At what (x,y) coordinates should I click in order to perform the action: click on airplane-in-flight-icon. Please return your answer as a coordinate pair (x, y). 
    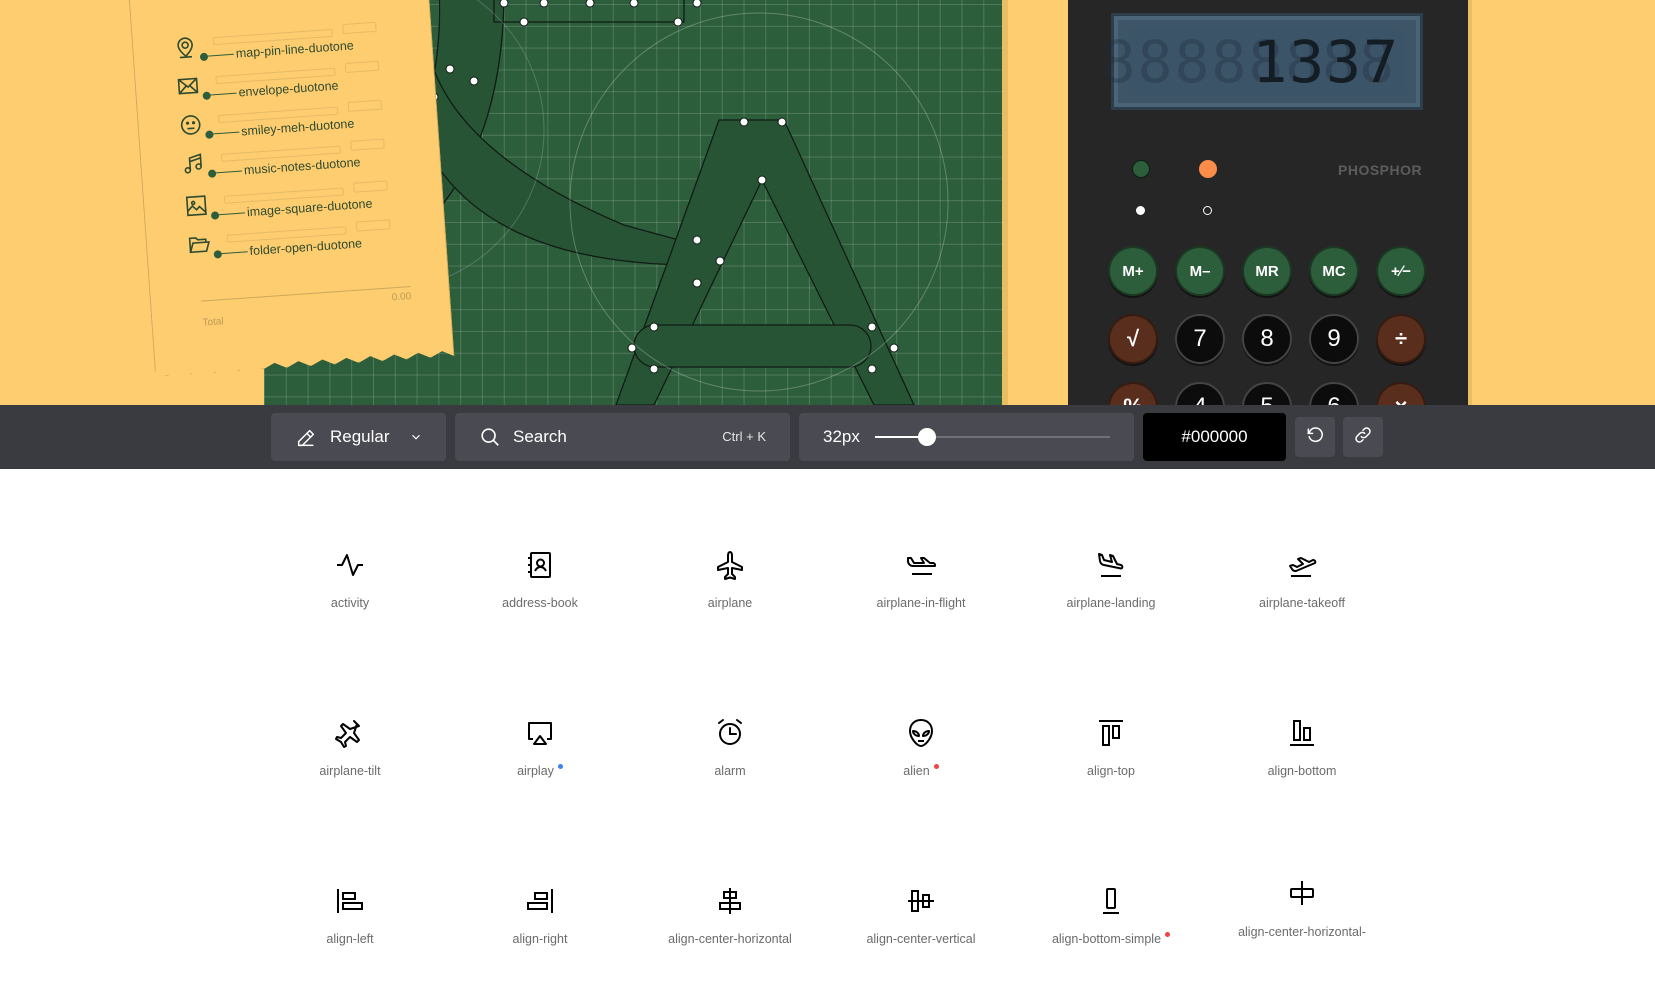
    Looking at the image, I should click on (921, 566).